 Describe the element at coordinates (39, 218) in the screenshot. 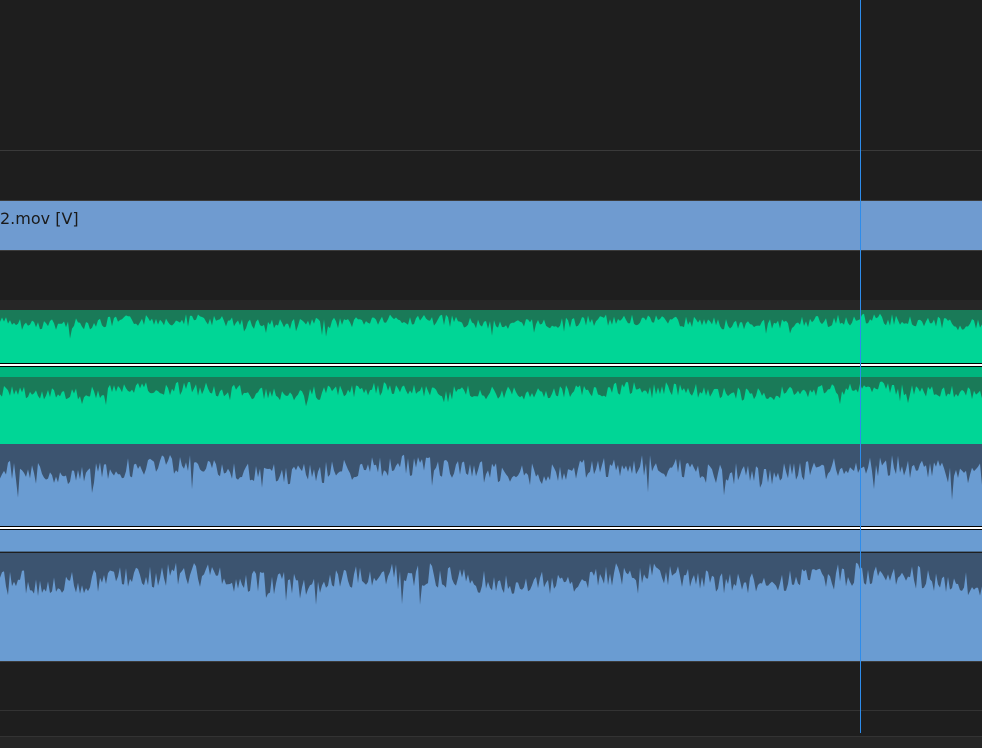

I see `video-clip-name: 2.mov [V]` at that location.